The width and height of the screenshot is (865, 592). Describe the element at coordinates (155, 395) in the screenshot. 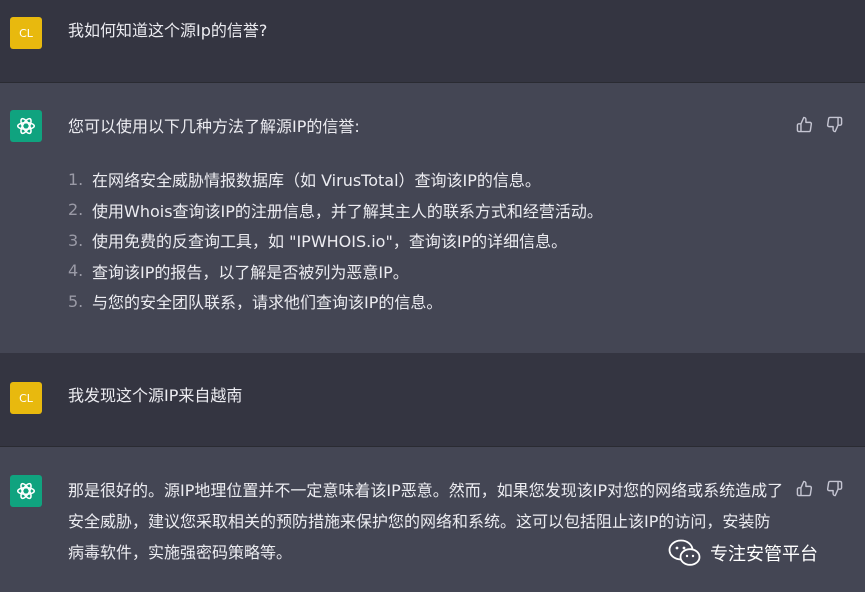

I see `user-message-text: 我发现这个源IP来自越南` at that location.